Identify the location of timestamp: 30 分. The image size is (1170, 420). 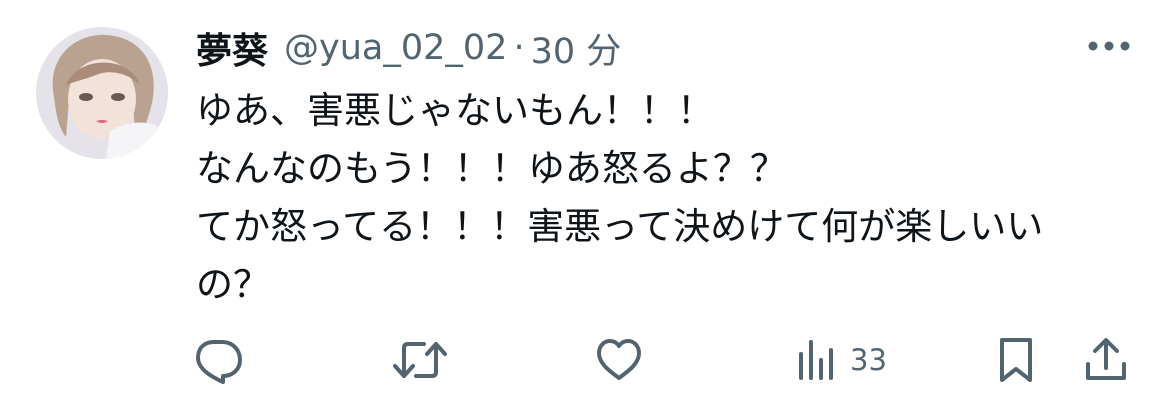
(576, 48).